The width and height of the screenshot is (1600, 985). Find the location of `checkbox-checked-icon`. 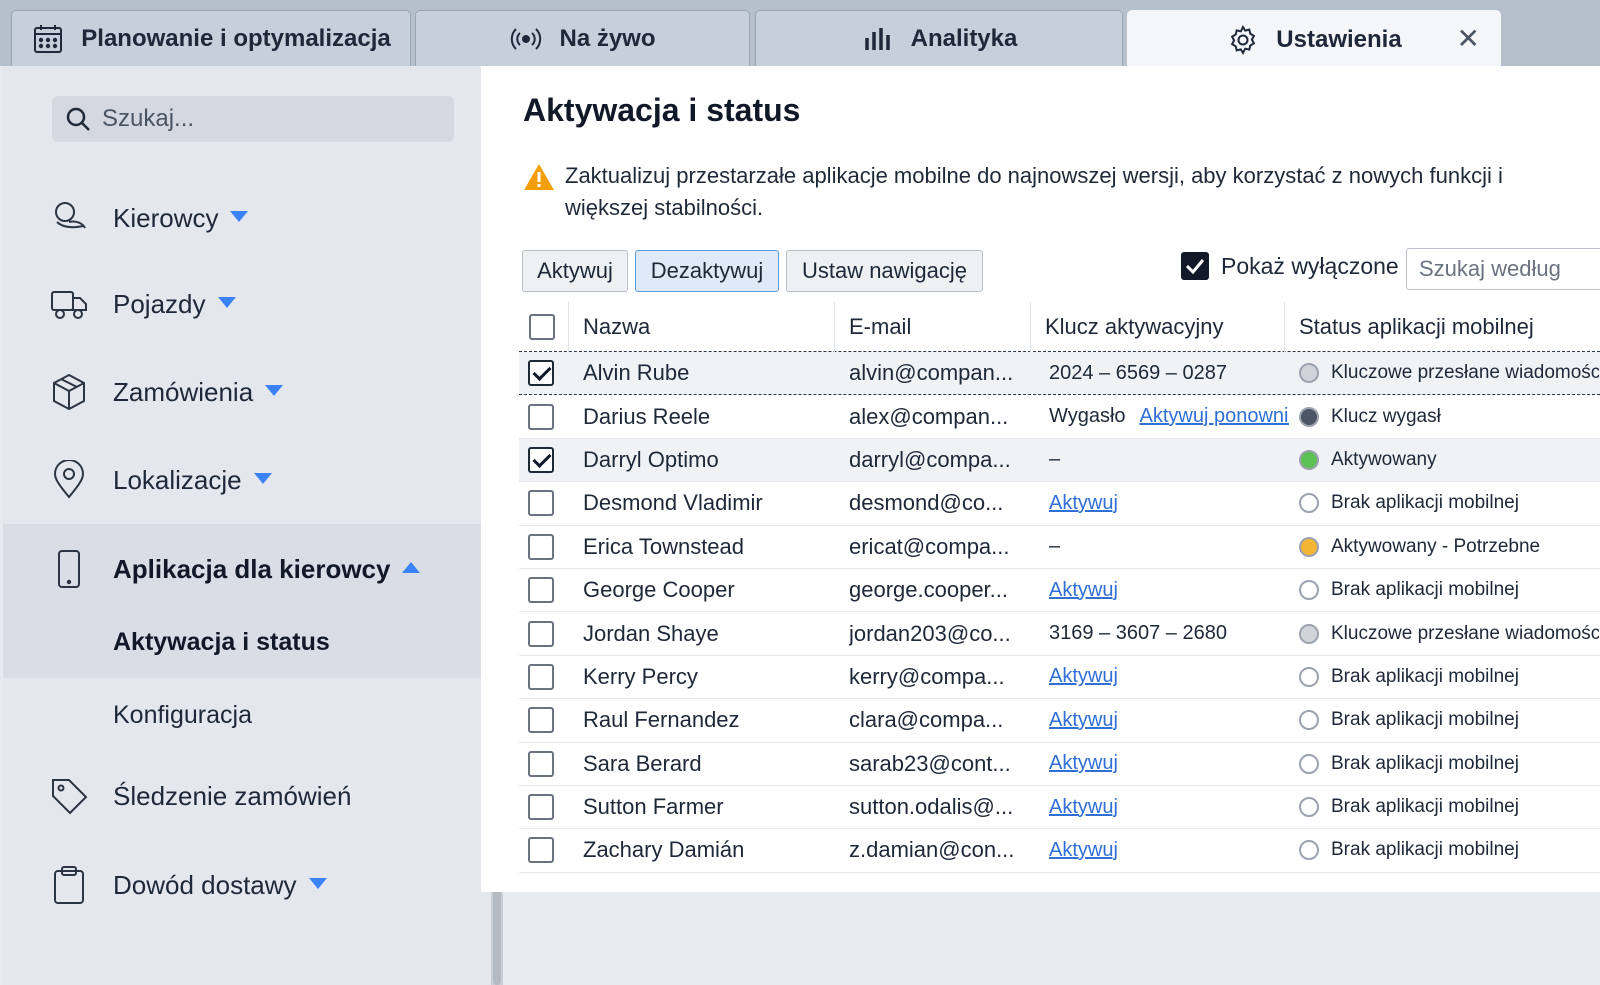

checkbox-checked-icon is located at coordinates (1195, 266).